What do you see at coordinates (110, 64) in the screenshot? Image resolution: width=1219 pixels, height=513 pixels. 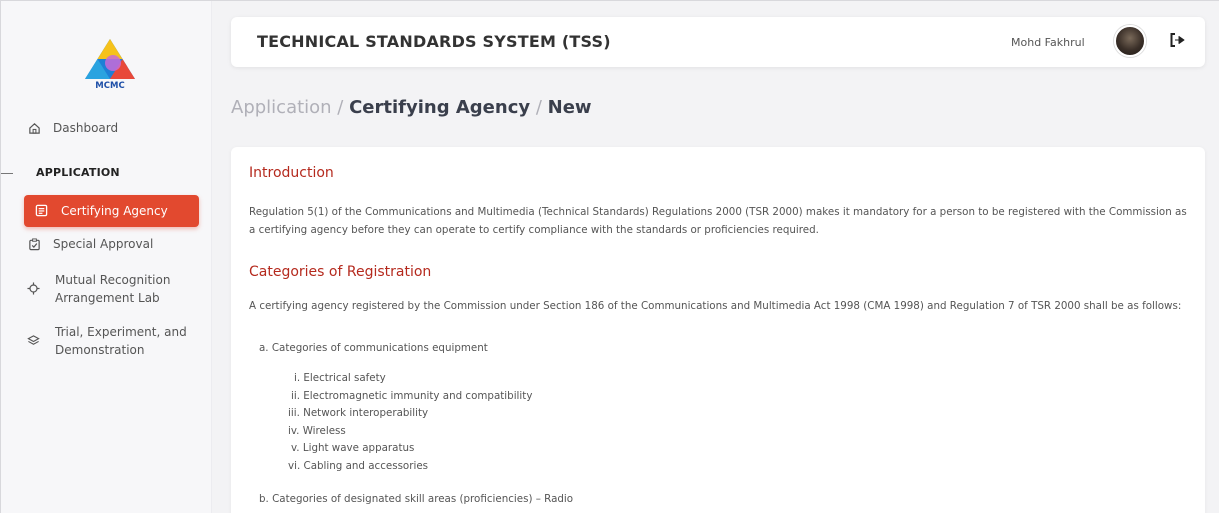 I see `mcmc-logo: MCMC` at bounding box center [110, 64].